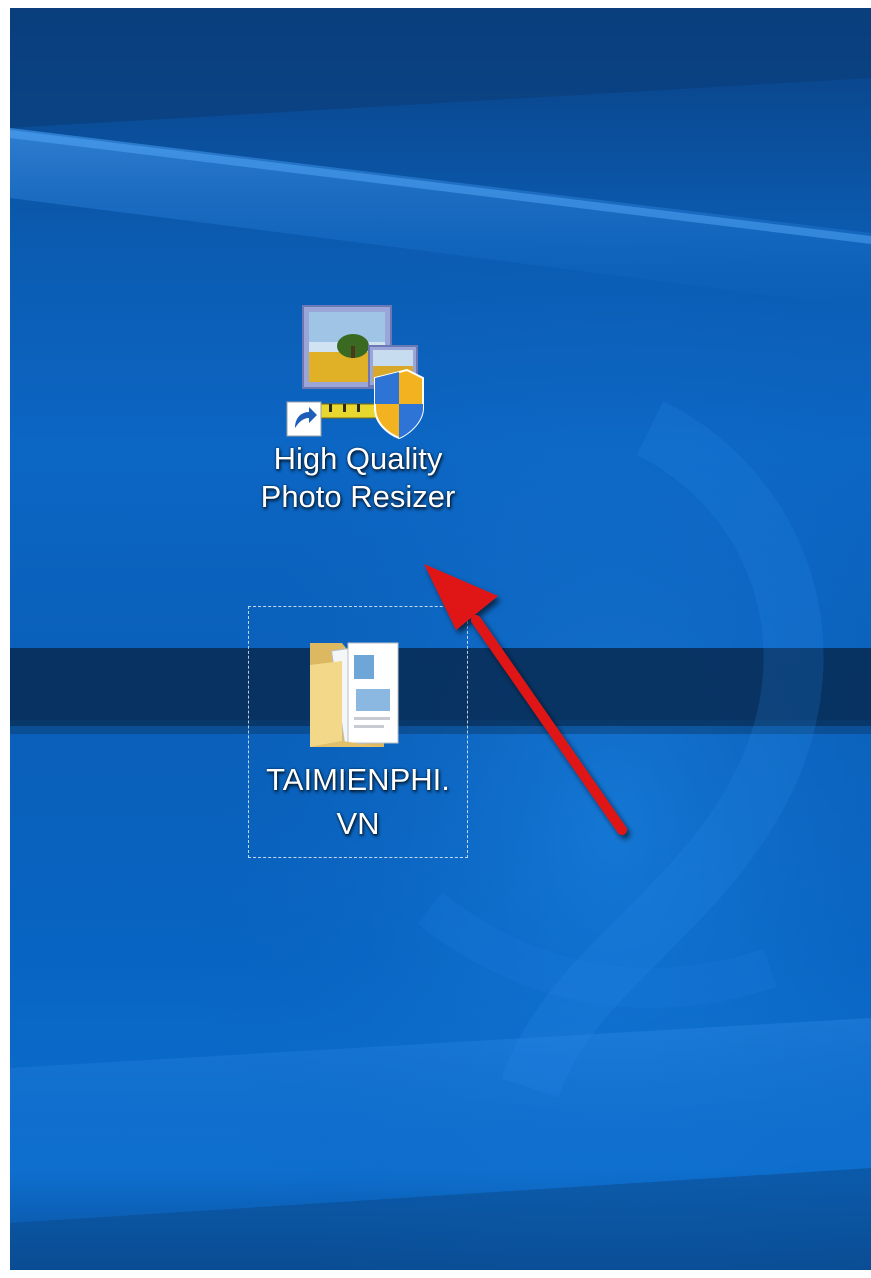  What do you see at coordinates (358, 823) in the screenshot?
I see `icon-label-line-2: VN` at bounding box center [358, 823].